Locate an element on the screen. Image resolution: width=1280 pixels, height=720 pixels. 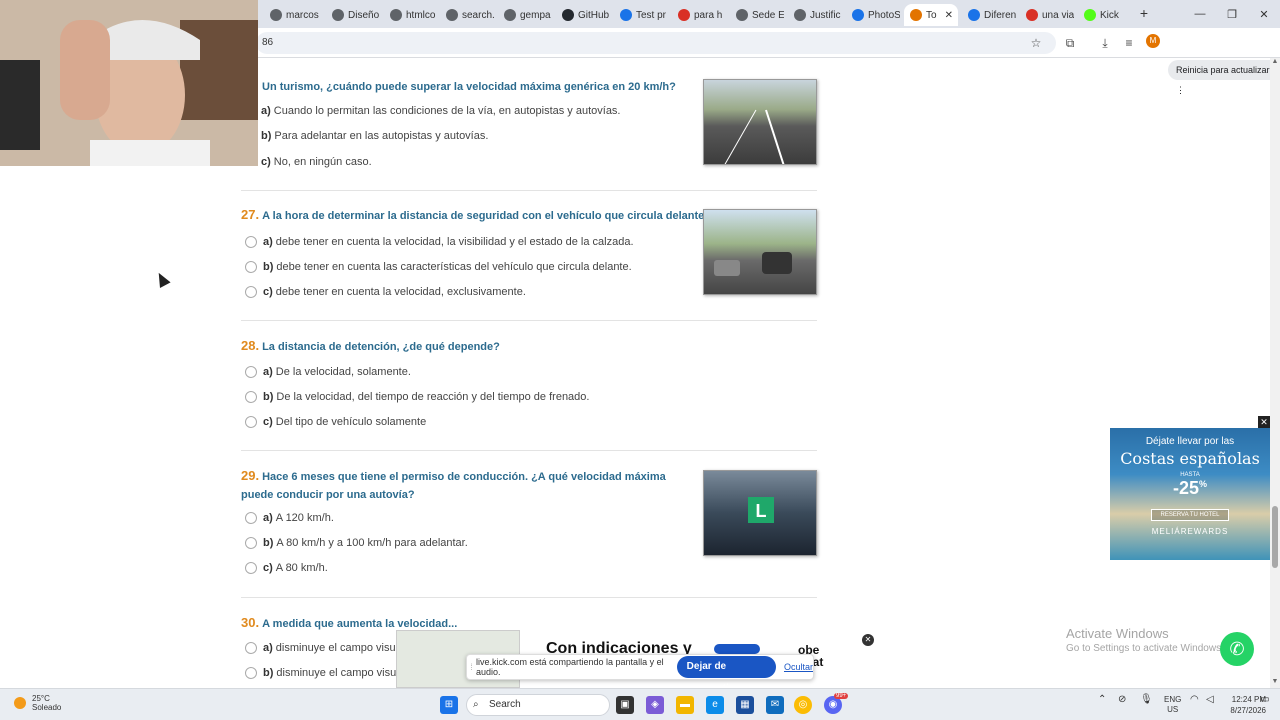
browser-tab: GitHub is located at coordinates (583, 15).